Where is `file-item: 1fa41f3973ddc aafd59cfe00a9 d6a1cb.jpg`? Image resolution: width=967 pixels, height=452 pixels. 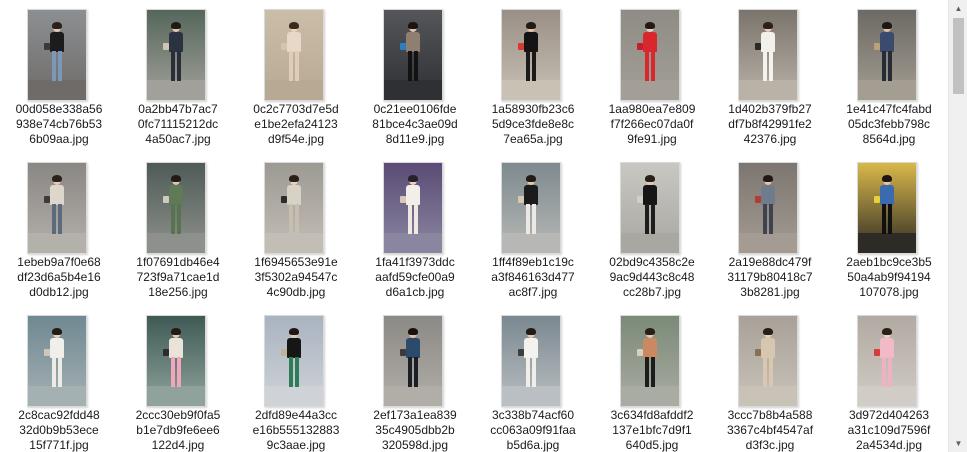 file-item: 1fa41f3973ddc aafd59cfe00a9 d6a1cb.jpg is located at coordinates (415, 228).